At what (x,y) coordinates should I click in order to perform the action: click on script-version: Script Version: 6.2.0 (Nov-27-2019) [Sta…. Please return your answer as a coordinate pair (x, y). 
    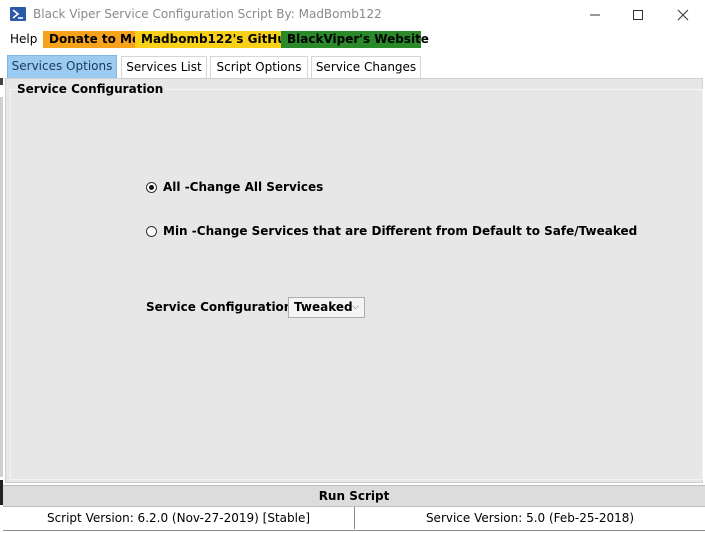
    Looking at the image, I should click on (179, 518).